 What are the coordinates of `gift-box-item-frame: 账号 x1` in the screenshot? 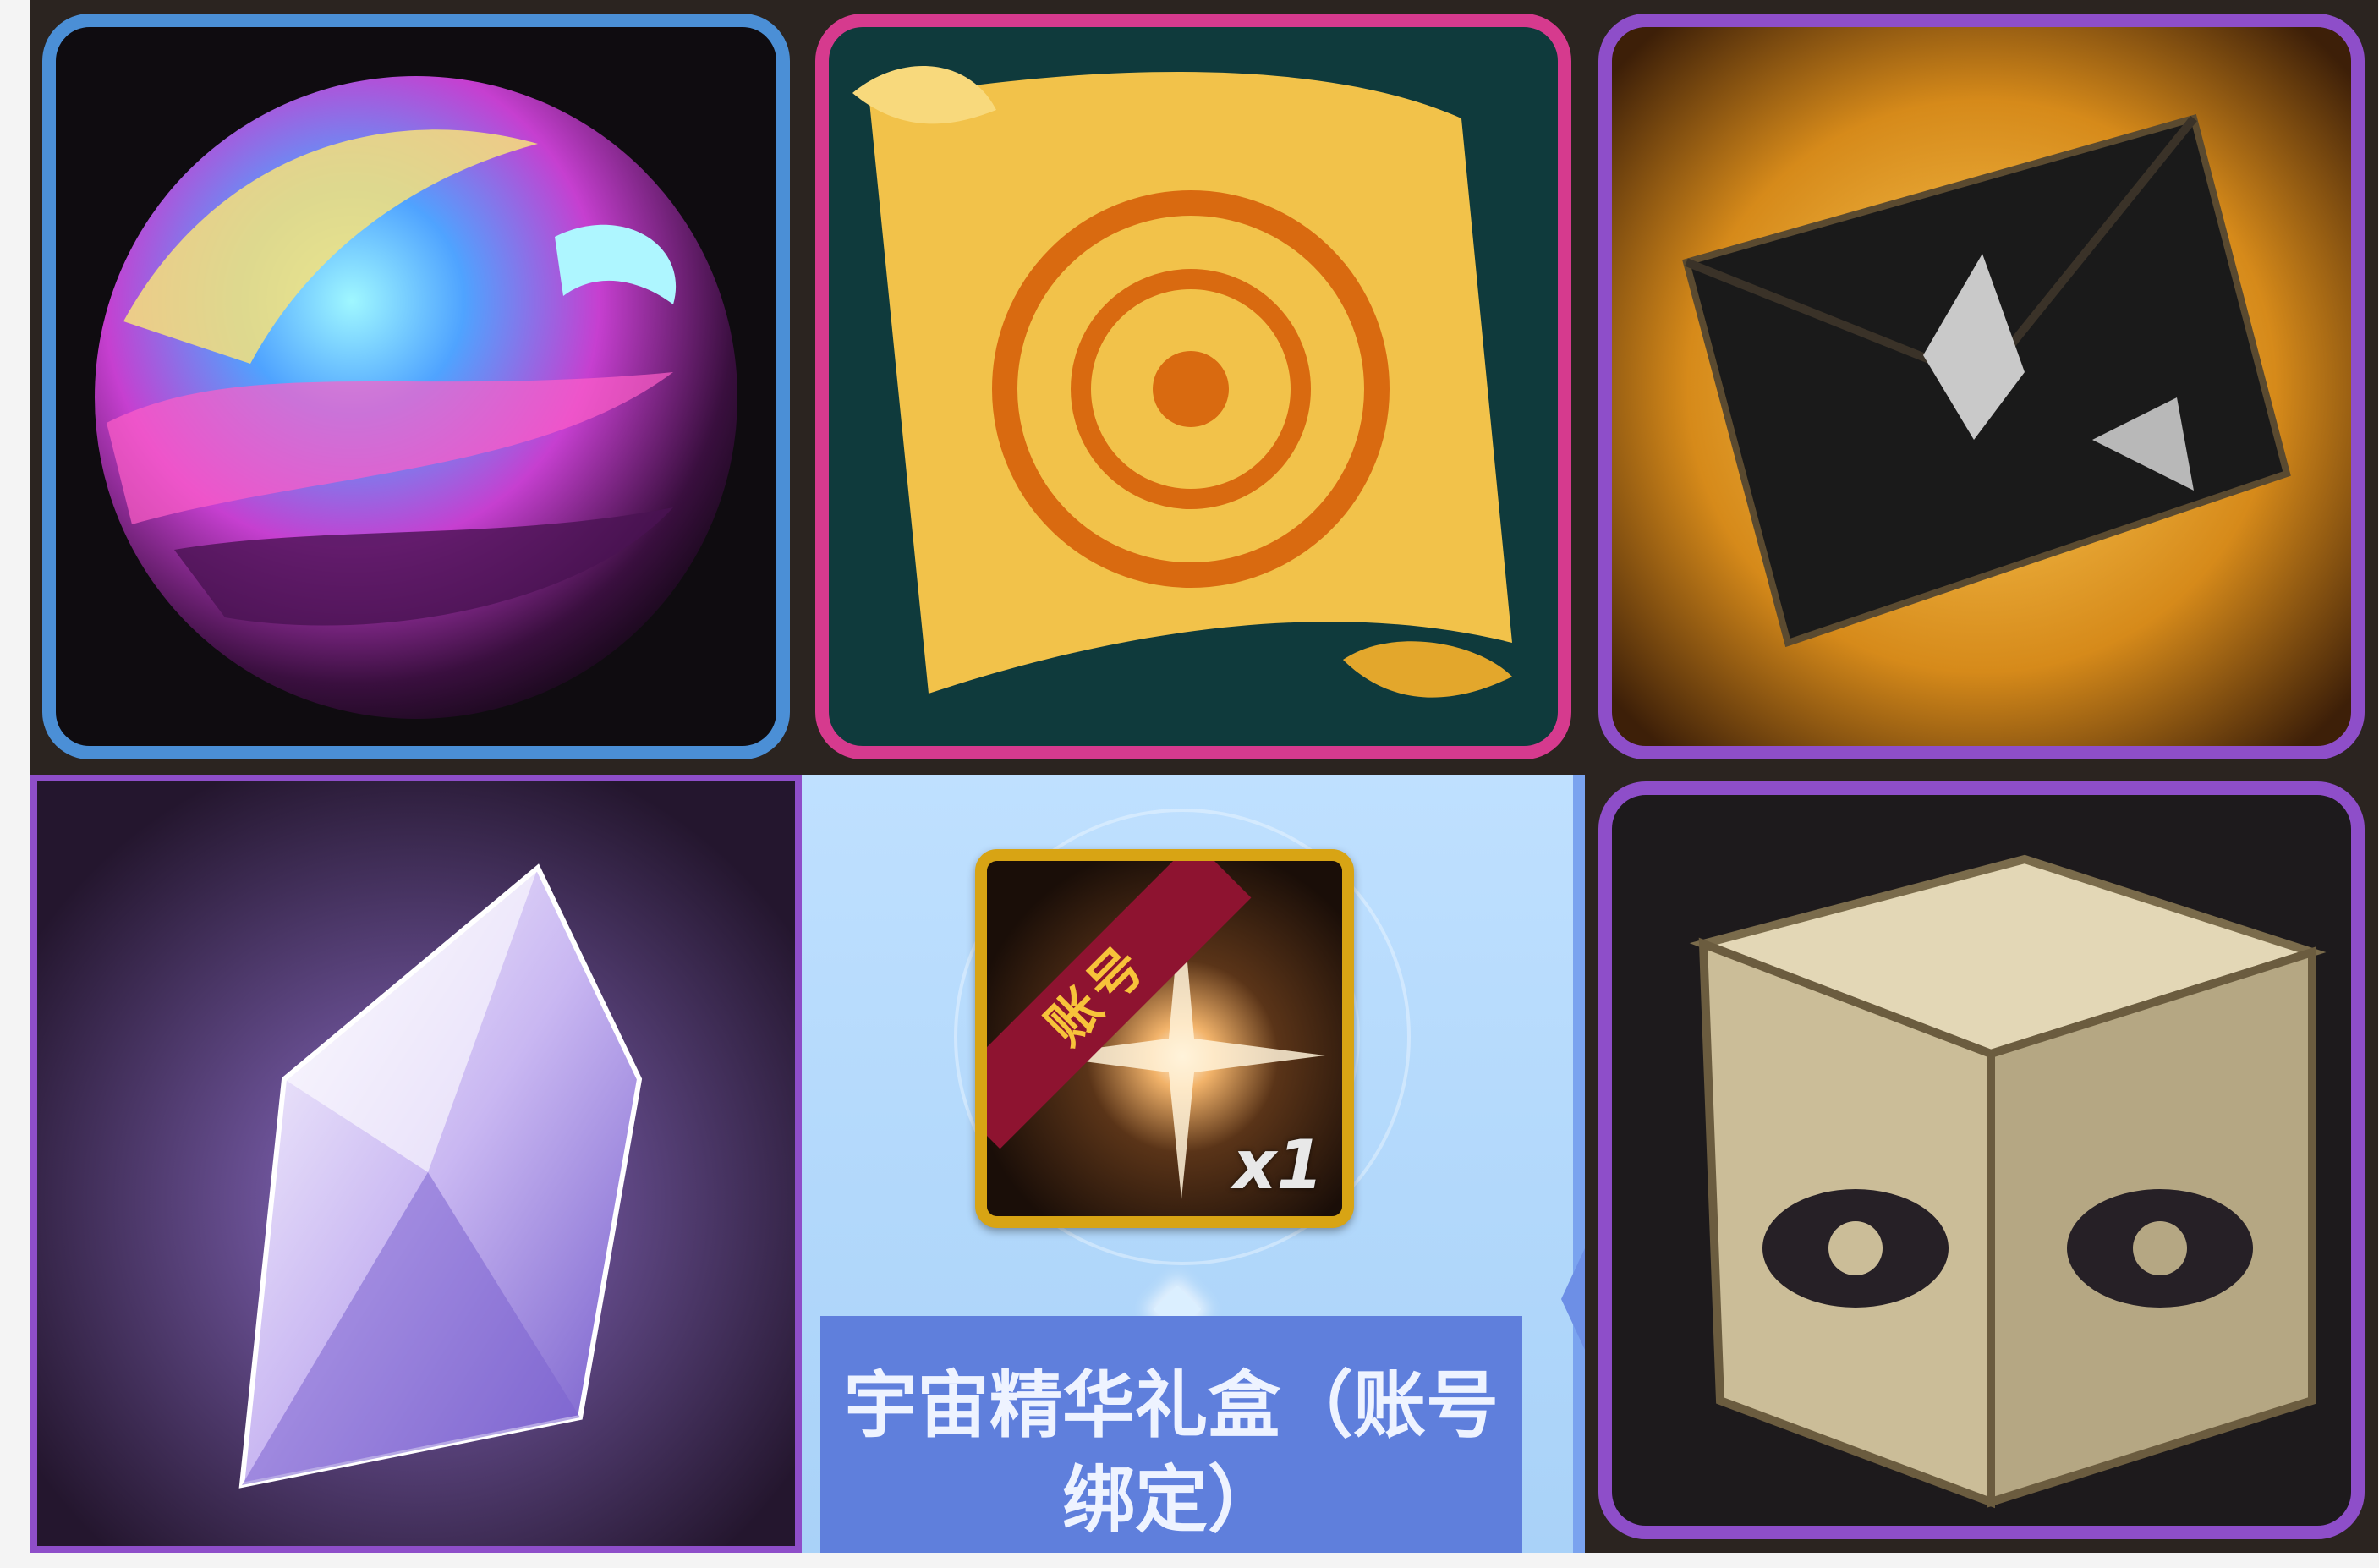 It's located at (1164, 1038).